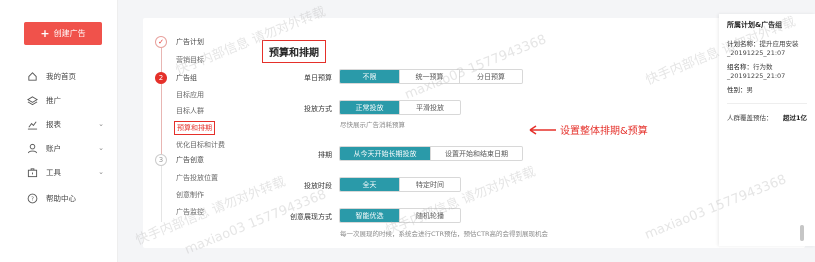 The height and width of the screenshot is (262, 815). What do you see at coordinates (32, 148) in the screenshot?
I see `user-icon` at bounding box center [32, 148].